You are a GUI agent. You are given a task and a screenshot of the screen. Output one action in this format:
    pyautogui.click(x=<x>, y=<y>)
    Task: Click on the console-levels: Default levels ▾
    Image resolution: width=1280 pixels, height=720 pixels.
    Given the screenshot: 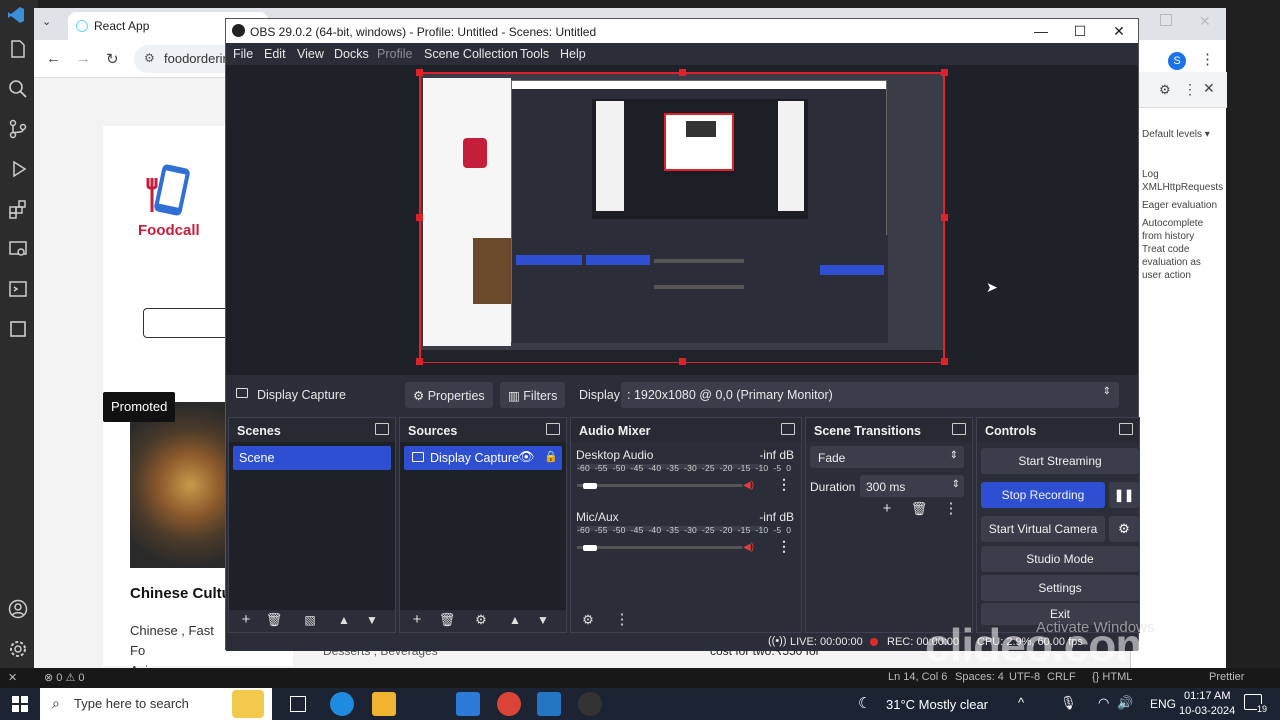 What is the action you would take?
    pyautogui.click(x=1176, y=134)
    